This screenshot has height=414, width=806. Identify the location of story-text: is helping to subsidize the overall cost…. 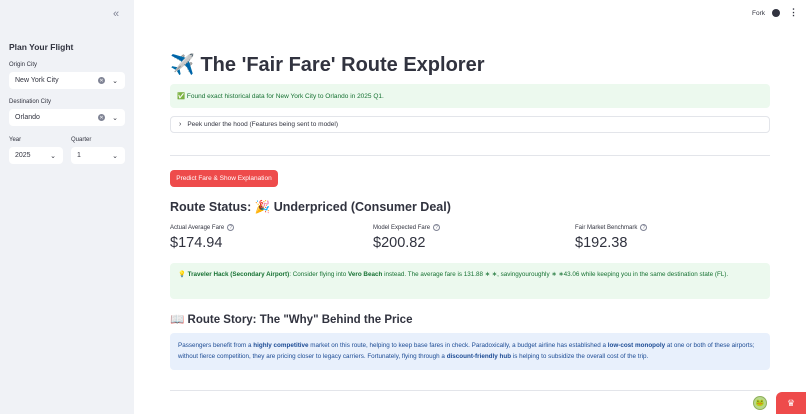
(580, 356).